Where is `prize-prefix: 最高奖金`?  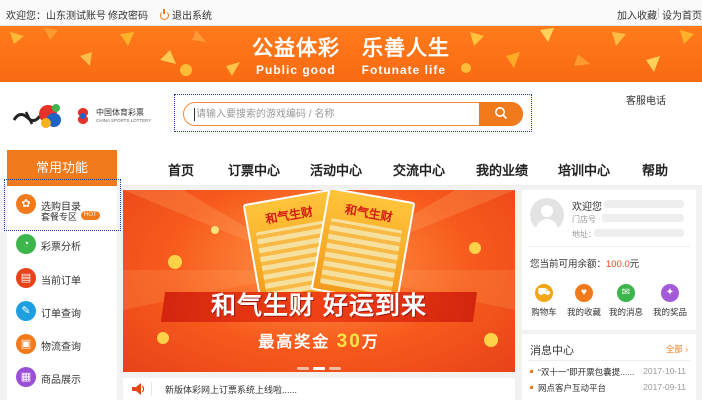
prize-prefix: 最高奖金 is located at coordinates (294, 342).